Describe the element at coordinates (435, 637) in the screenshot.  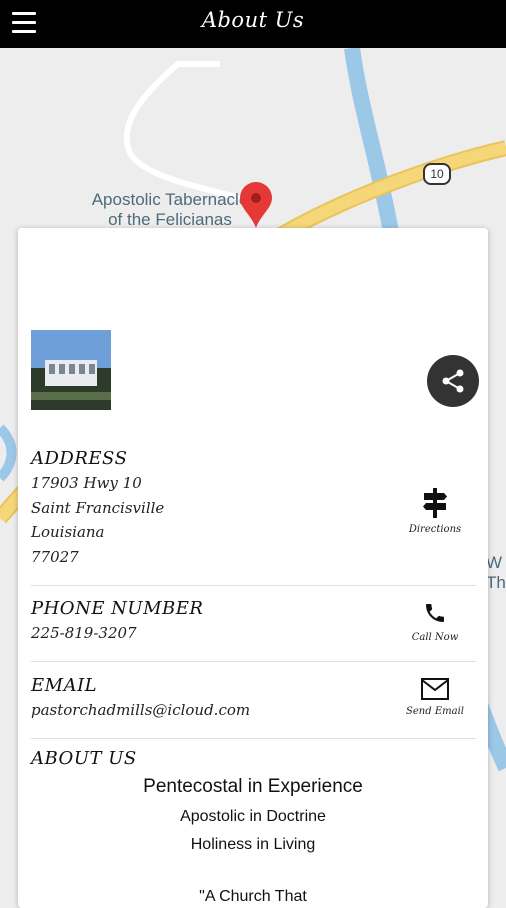
I see `call-now-label: Call Now` at that location.